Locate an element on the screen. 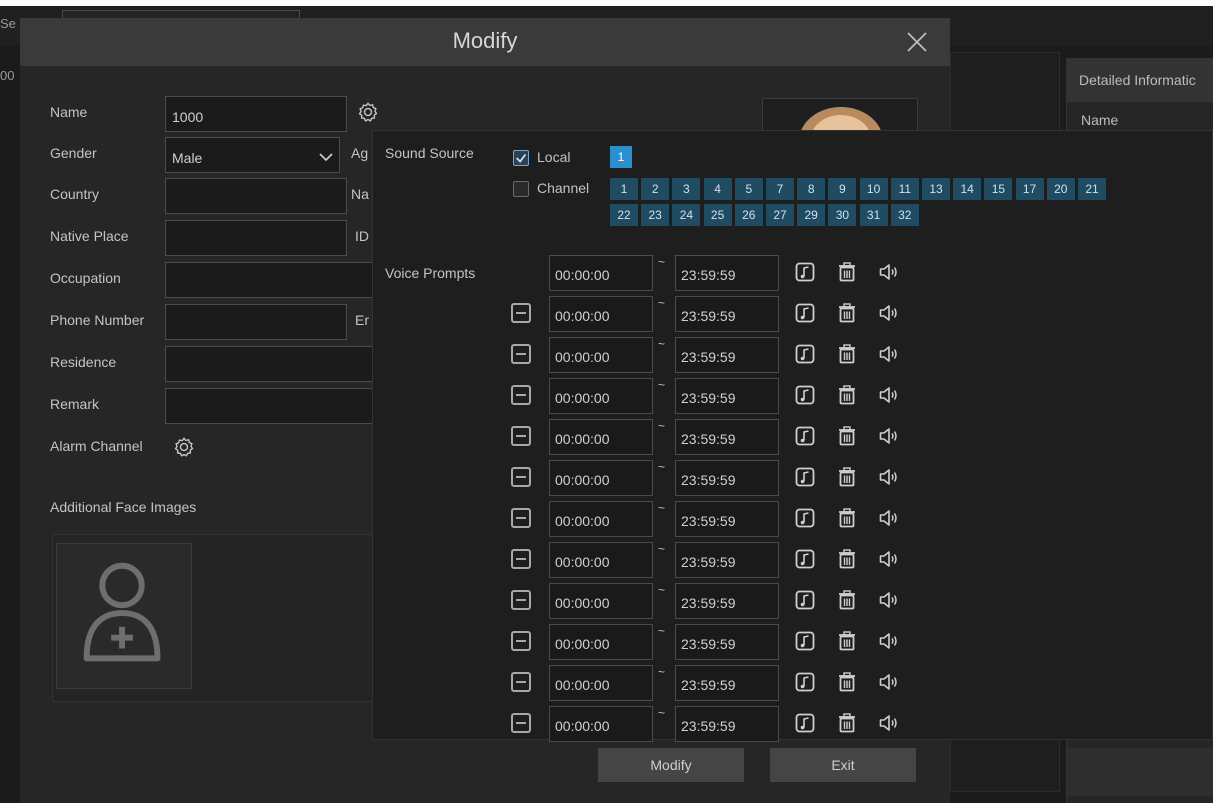  channel-chip: 30 is located at coordinates (842, 215).